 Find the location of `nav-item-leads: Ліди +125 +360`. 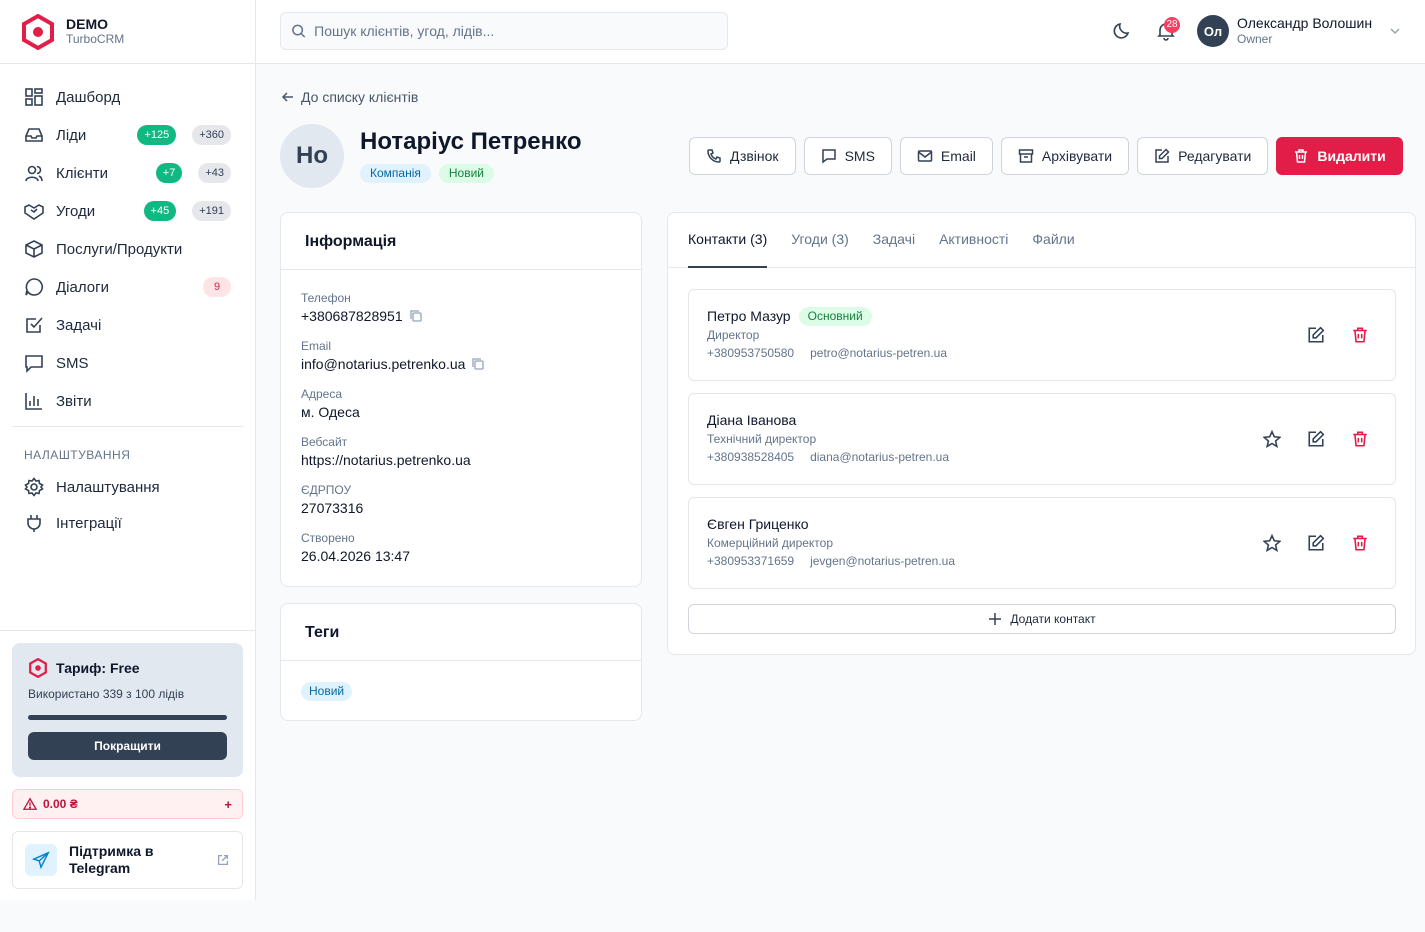

nav-item-leads: Ліди +125 +360 is located at coordinates (127, 135).